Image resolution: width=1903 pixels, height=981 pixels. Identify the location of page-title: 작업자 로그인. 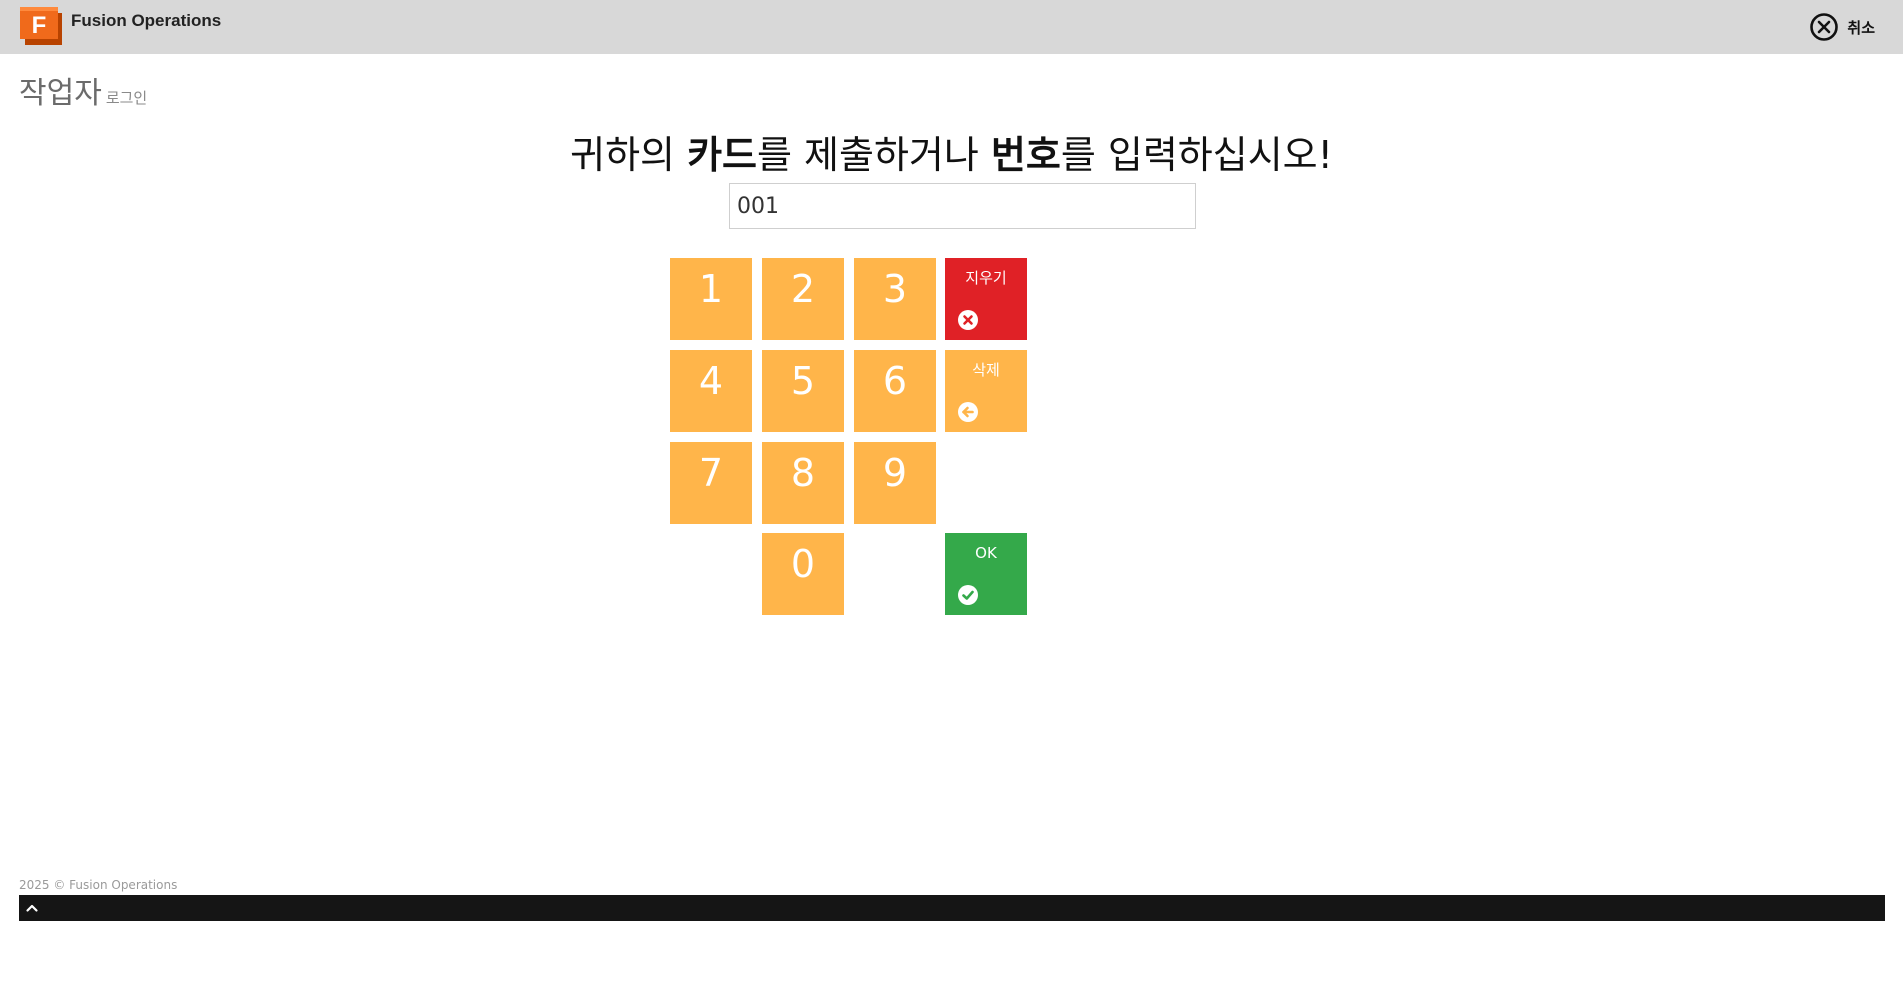
(83, 90).